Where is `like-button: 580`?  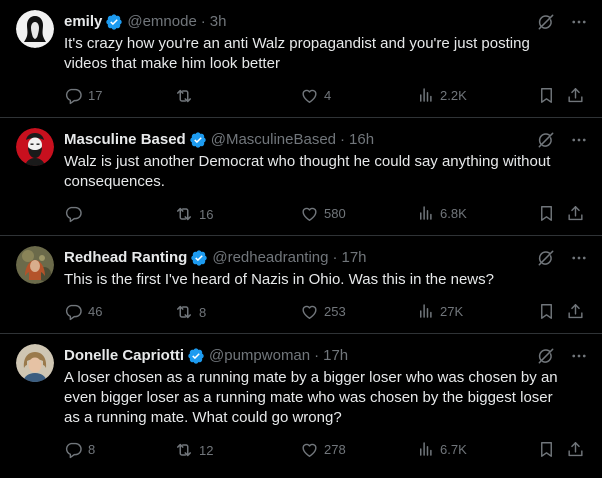 like-button: 580 is located at coordinates (323, 213).